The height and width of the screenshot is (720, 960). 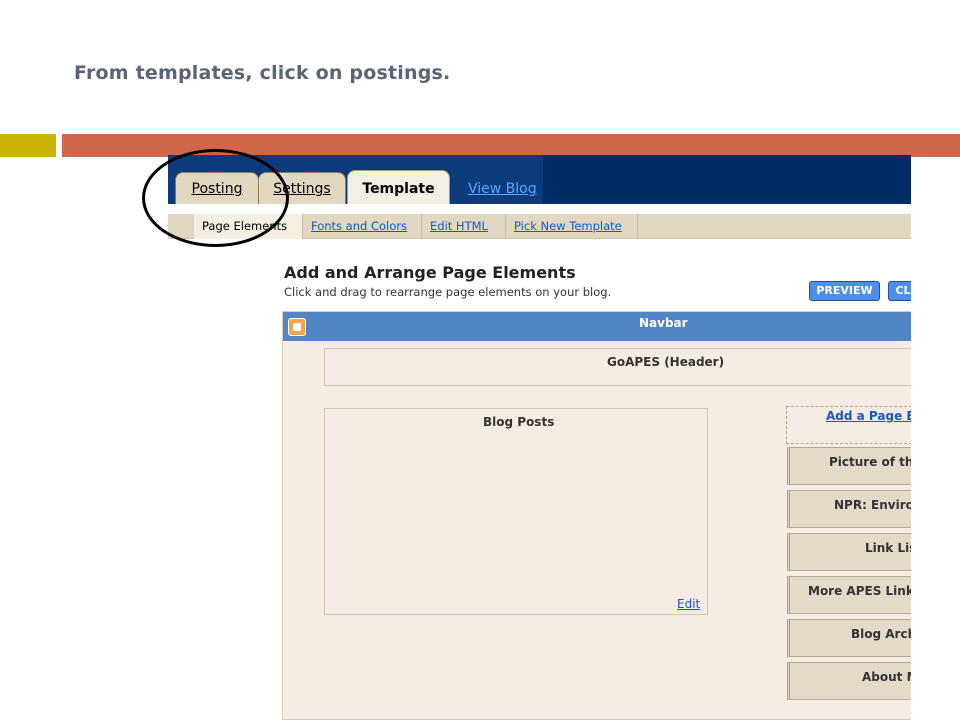 I want to click on gadget-link-list: Link Lis, so click(x=849, y=552).